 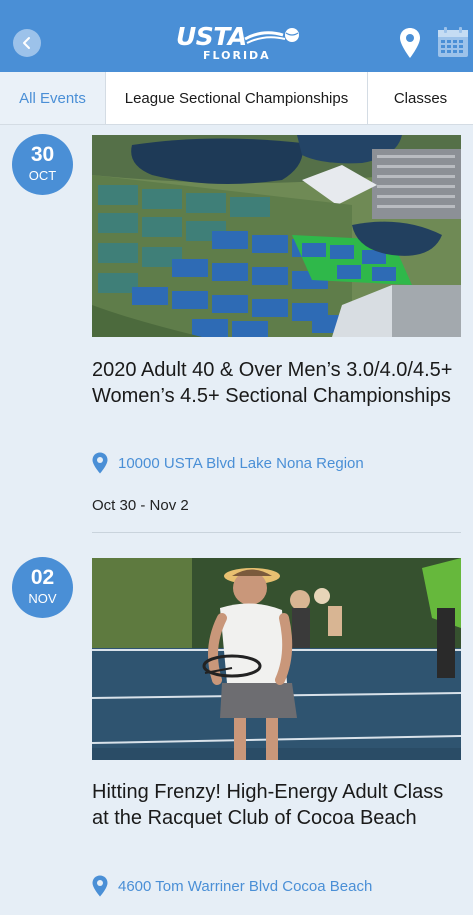 What do you see at coordinates (211, 36) in the screenshot?
I see `logo-text: USTA` at bounding box center [211, 36].